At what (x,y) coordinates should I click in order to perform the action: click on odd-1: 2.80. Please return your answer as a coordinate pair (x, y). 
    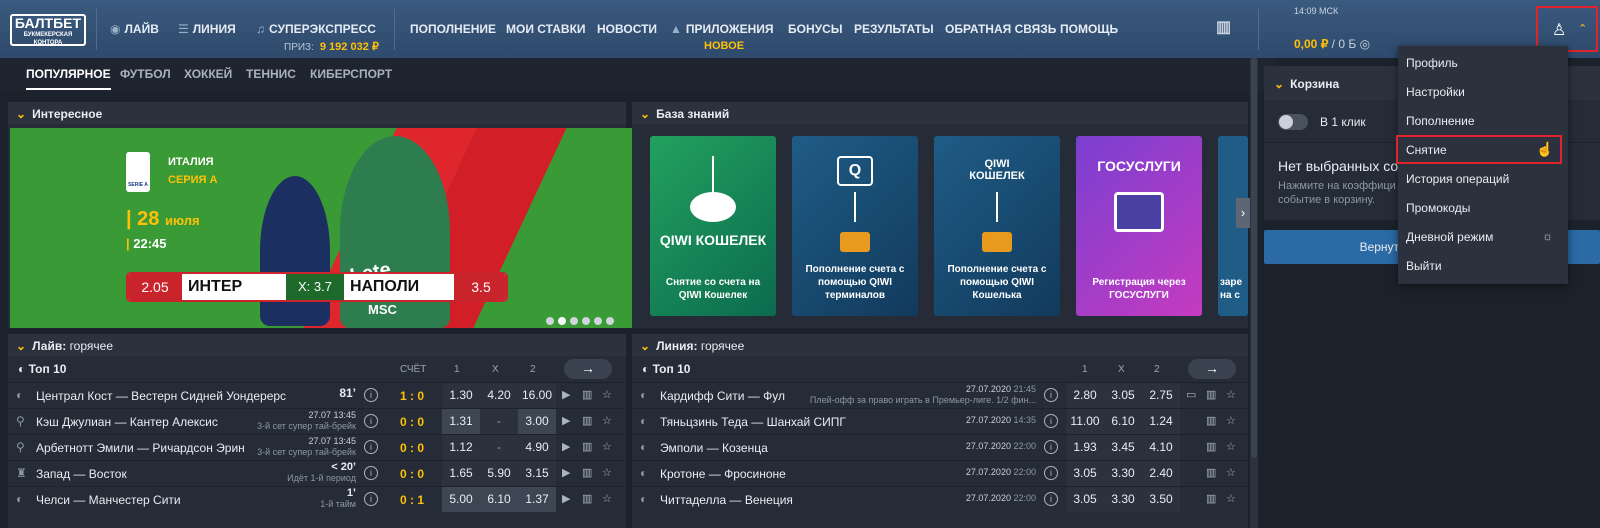
    Looking at the image, I should click on (1085, 395).